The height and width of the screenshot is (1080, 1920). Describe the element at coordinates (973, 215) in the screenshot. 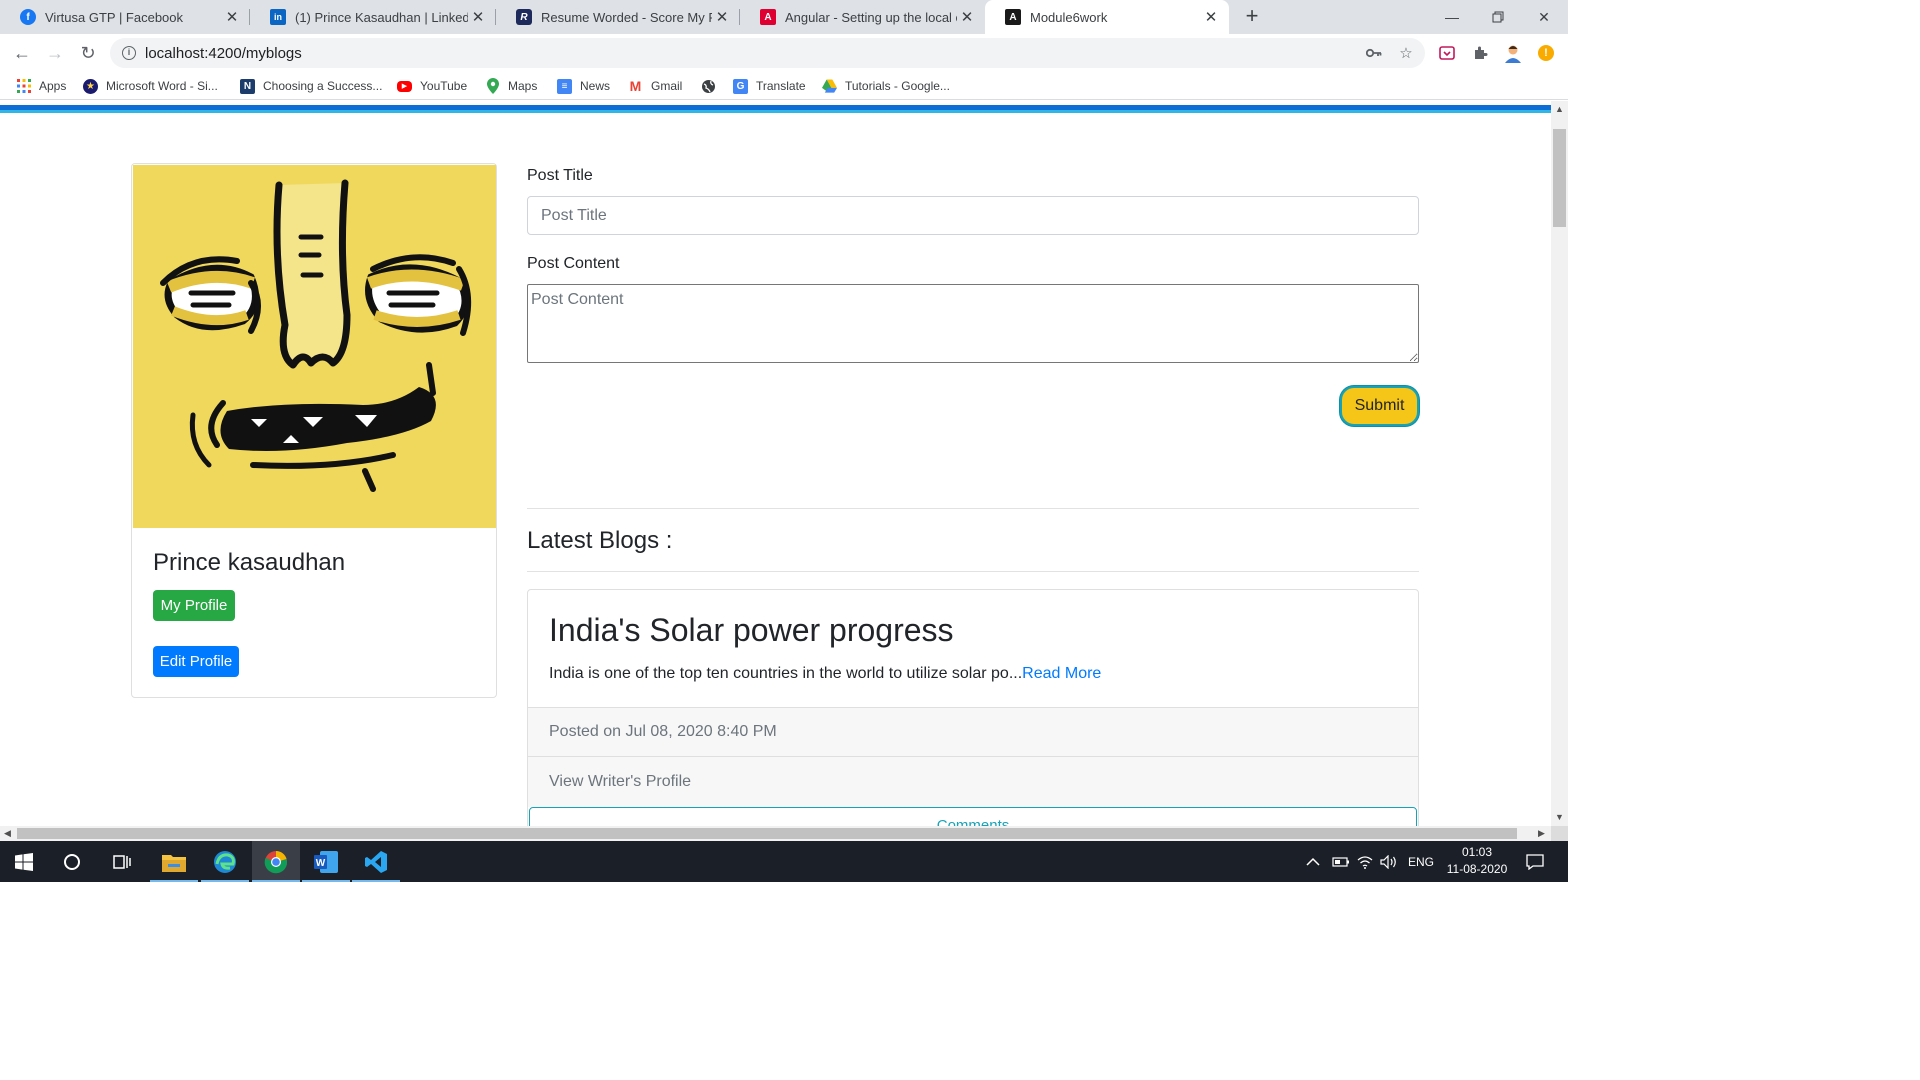

I see `post-title-input` at that location.